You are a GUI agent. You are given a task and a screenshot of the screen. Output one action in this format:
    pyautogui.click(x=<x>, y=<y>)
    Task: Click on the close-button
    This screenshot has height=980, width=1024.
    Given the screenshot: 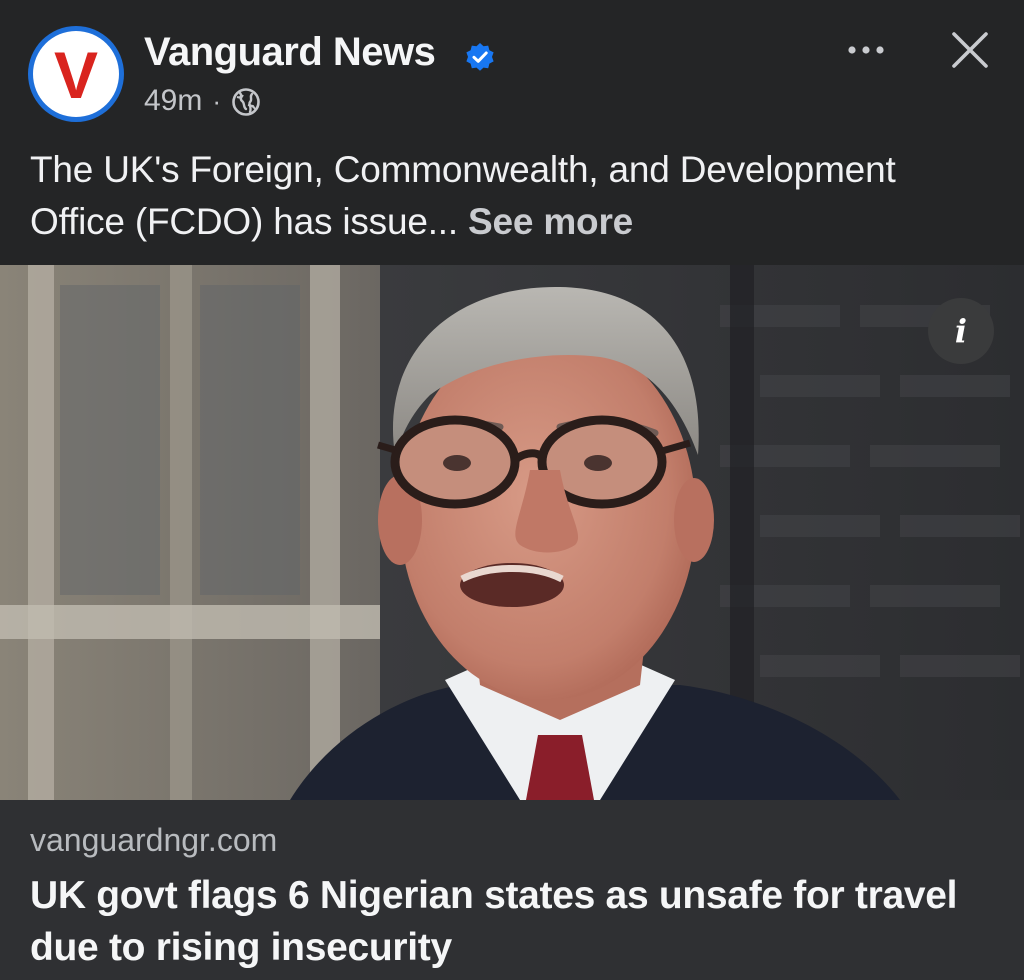 What is the action you would take?
    pyautogui.click(x=970, y=50)
    